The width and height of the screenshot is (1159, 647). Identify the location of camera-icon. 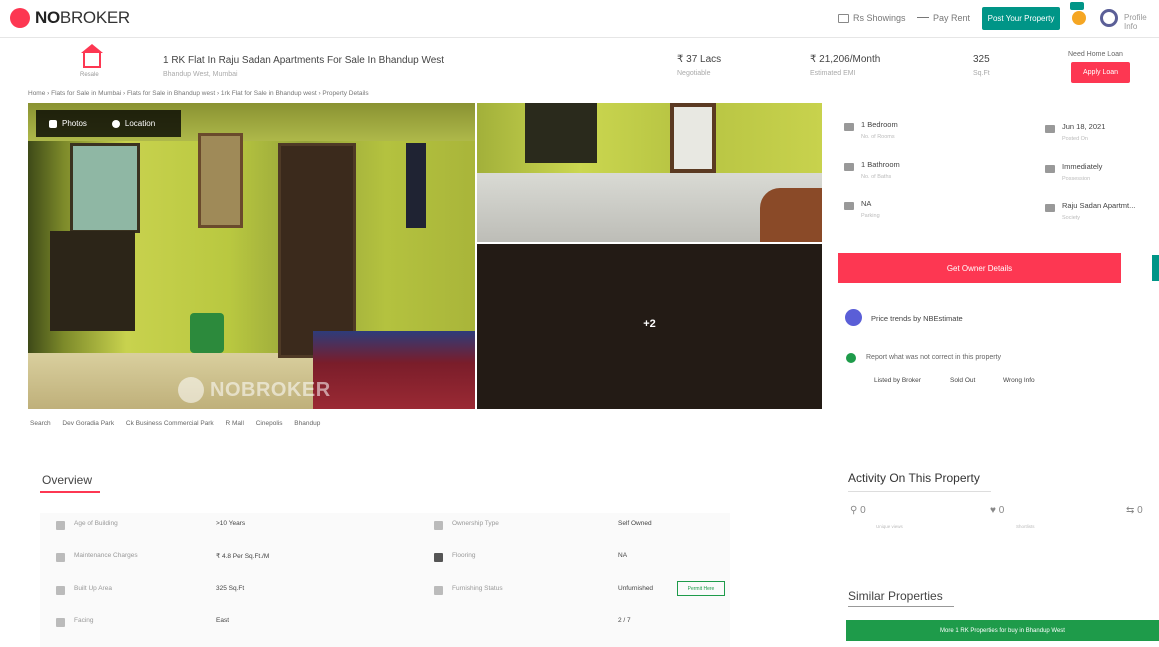
(53, 123).